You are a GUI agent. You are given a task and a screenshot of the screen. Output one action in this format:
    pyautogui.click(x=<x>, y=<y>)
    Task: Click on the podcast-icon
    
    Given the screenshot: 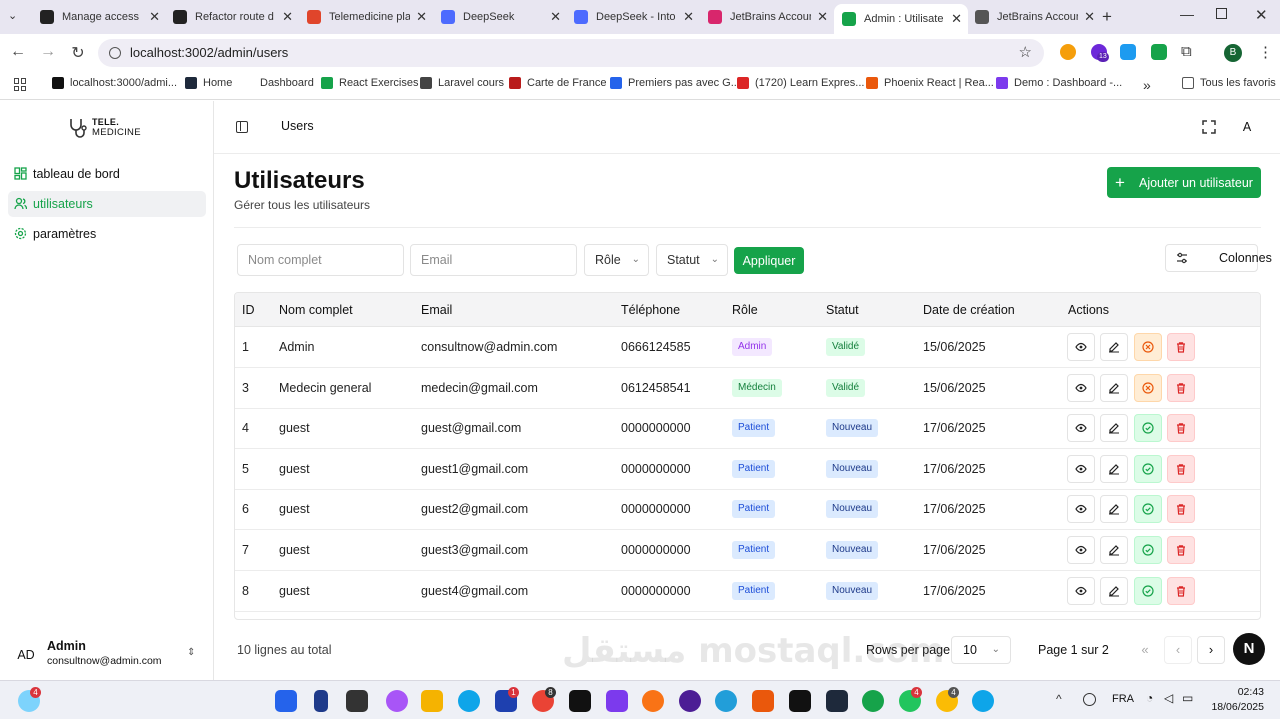 What is the action you would take?
    pyautogui.click(x=690, y=701)
    